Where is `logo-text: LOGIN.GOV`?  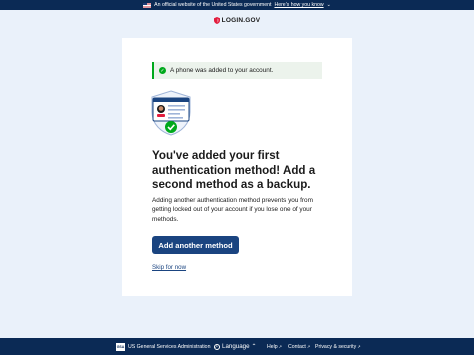
logo-text: LOGIN.GOV is located at coordinates (241, 20).